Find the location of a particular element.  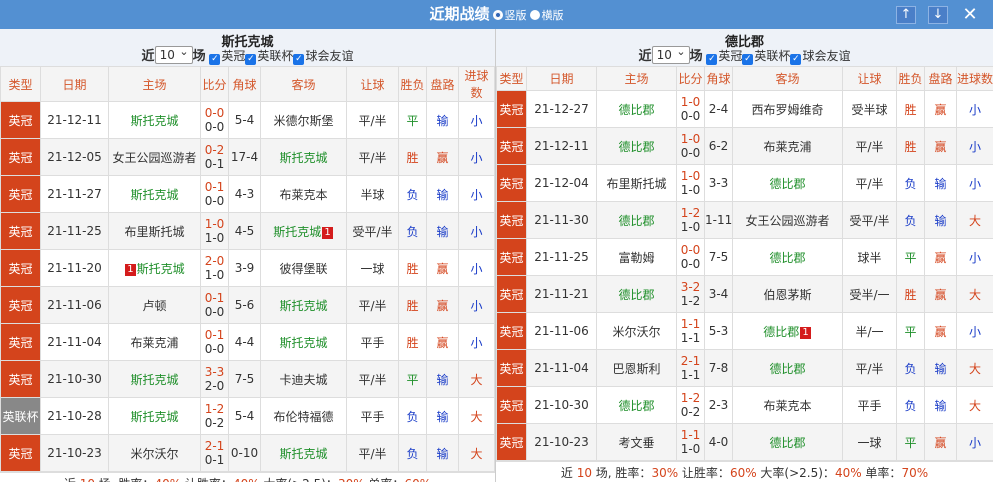

home-team: 女王公园巡游者 is located at coordinates (154, 158).